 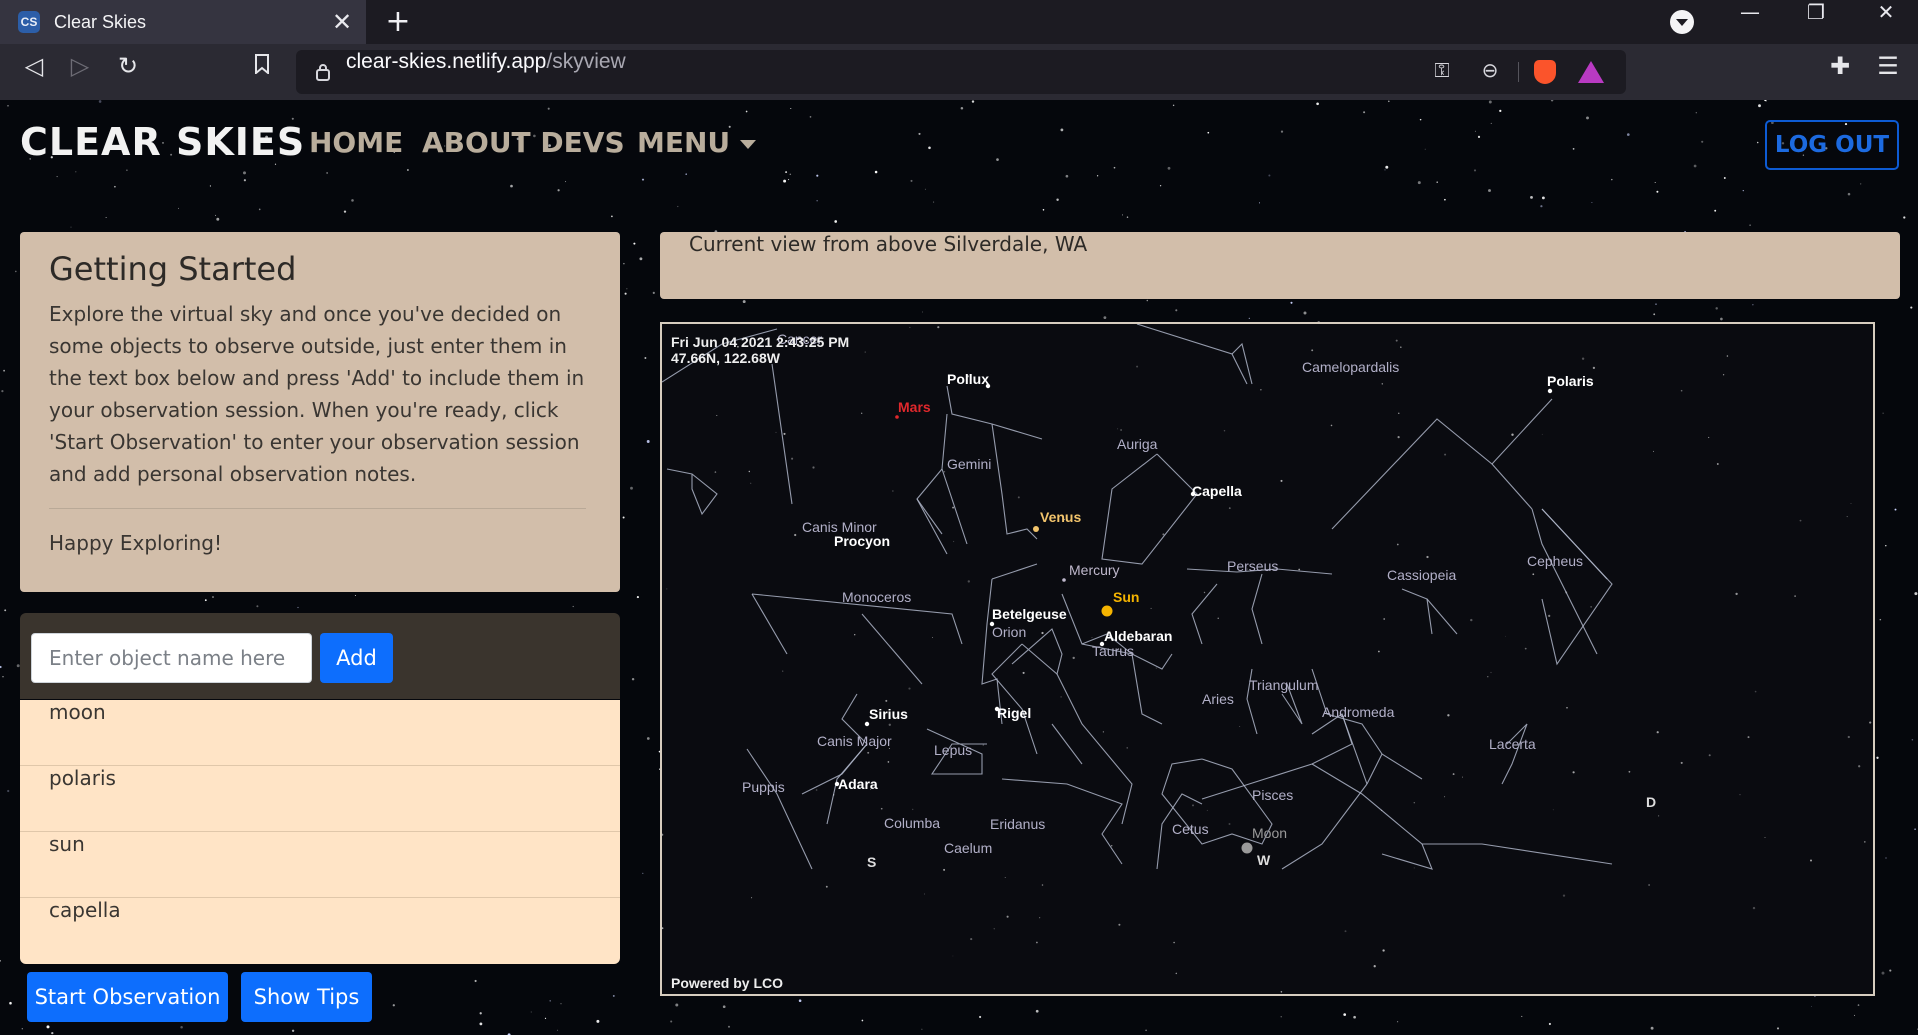 What do you see at coordinates (1512, 744) in the screenshot?
I see `constellation-label: Lacerta` at bounding box center [1512, 744].